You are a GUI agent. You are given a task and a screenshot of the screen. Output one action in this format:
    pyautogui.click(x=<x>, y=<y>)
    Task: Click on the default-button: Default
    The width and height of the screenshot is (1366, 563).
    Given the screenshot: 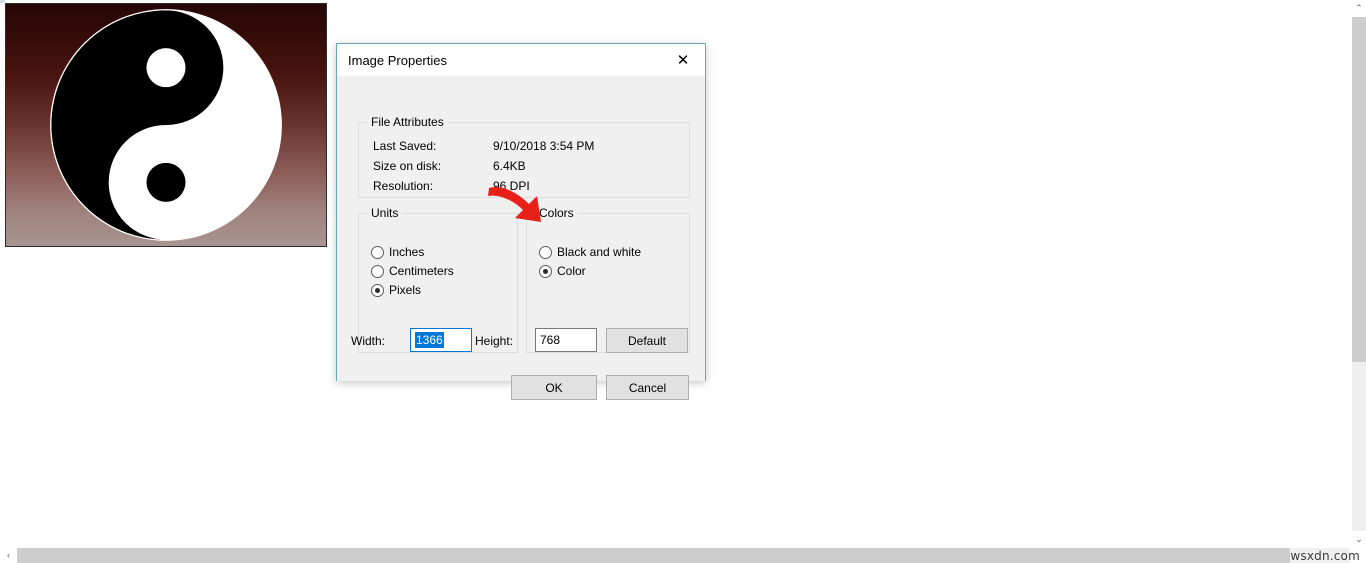 What is the action you would take?
    pyautogui.click(x=647, y=340)
    